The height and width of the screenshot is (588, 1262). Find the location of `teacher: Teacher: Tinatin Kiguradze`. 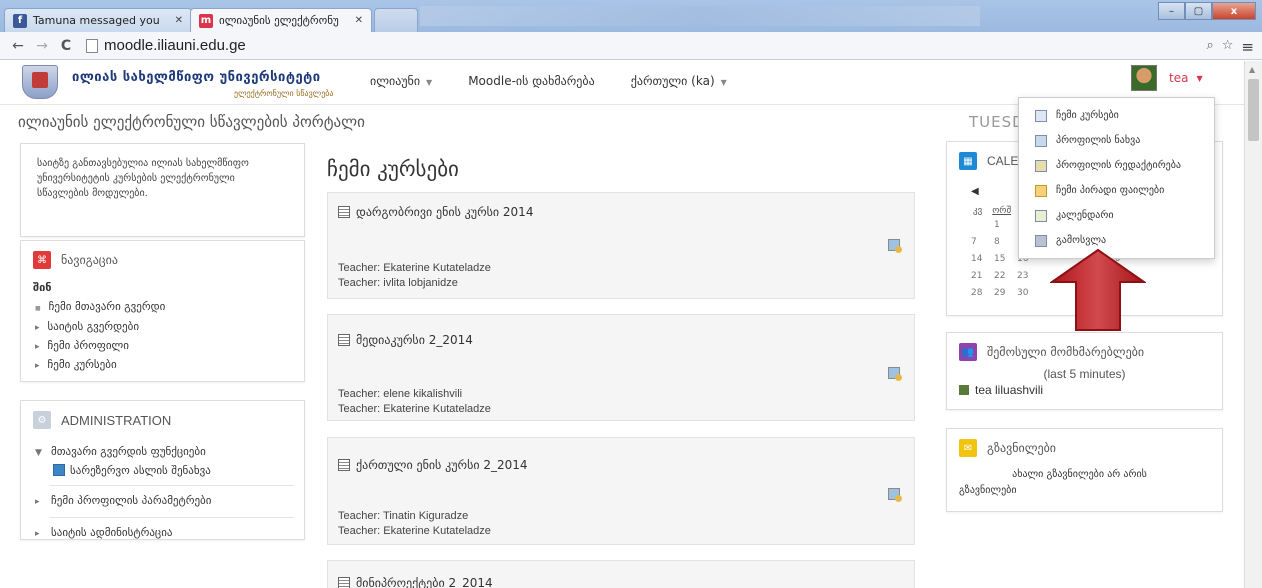

teacher: Teacher: Tinatin Kiguradze is located at coordinates (414, 516).